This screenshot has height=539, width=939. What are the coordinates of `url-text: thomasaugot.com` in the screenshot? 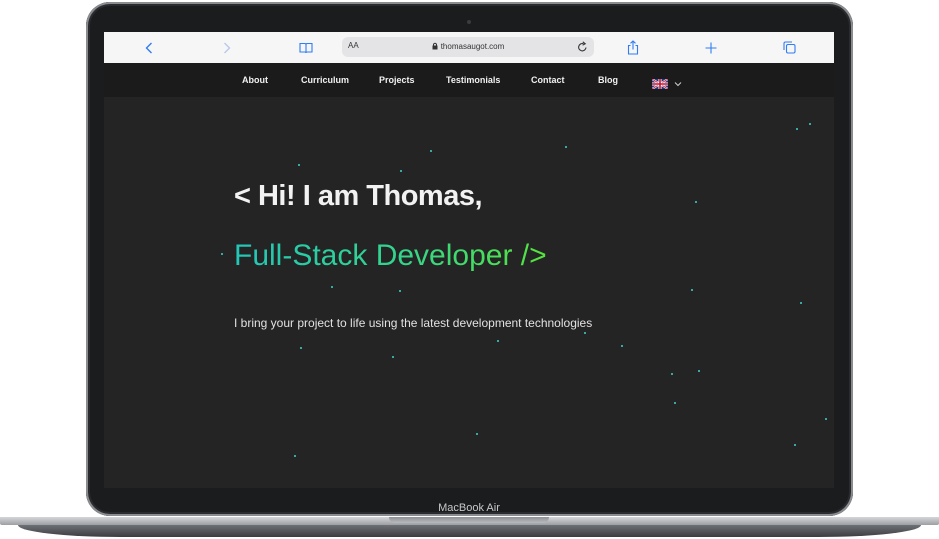 It's located at (472, 46).